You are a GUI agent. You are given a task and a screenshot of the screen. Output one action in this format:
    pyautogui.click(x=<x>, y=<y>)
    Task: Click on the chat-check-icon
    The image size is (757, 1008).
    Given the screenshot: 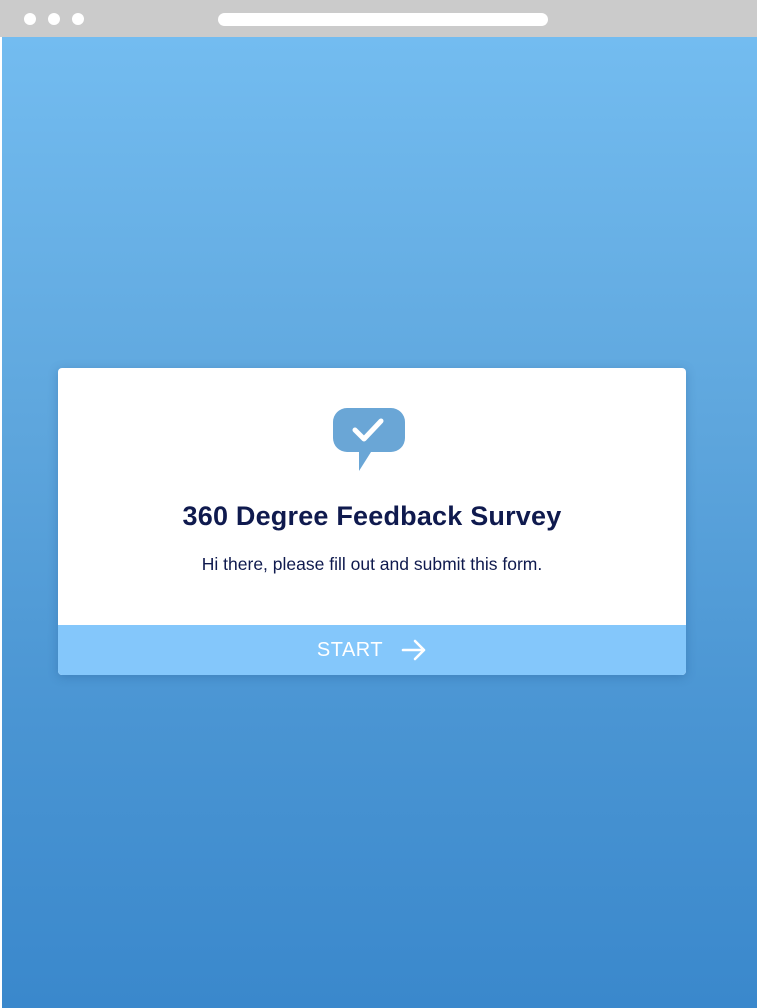 What is the action you would take?
    pyautogui.click(x=369, y=440)
    